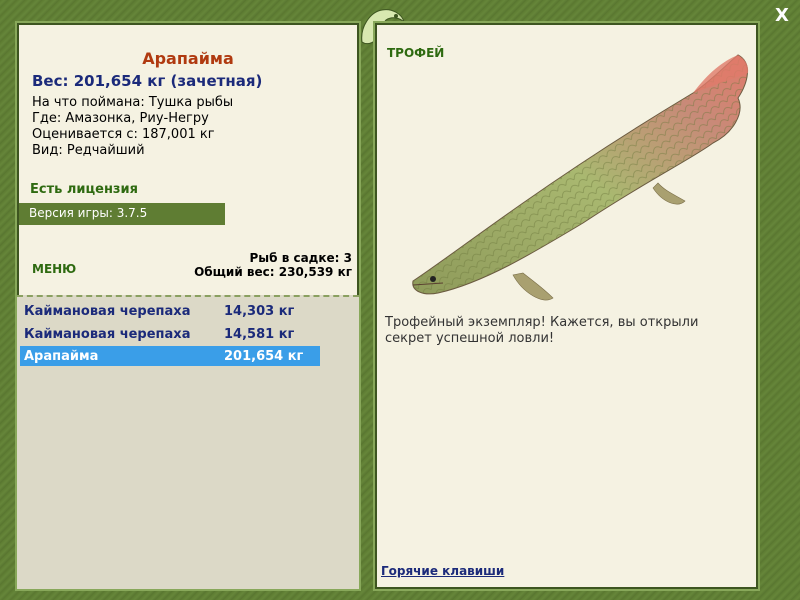  I want to click on keepnet-item-selected: Арапайма 201,654 кг, so click(170, 356).